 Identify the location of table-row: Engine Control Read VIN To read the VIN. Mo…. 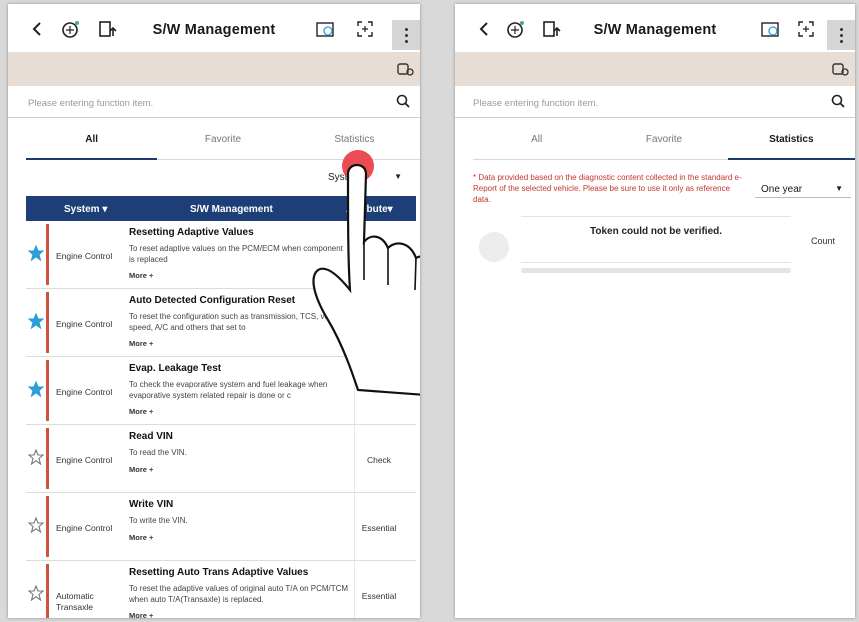
(221, 459).